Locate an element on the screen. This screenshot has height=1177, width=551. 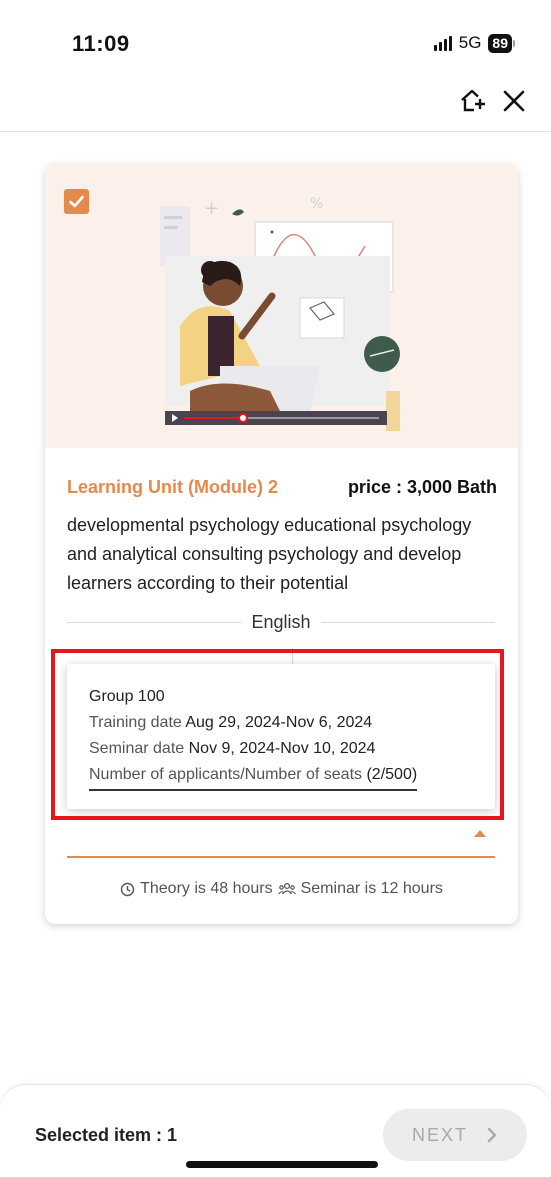
highlight-box is located at coordinates (277, 734).